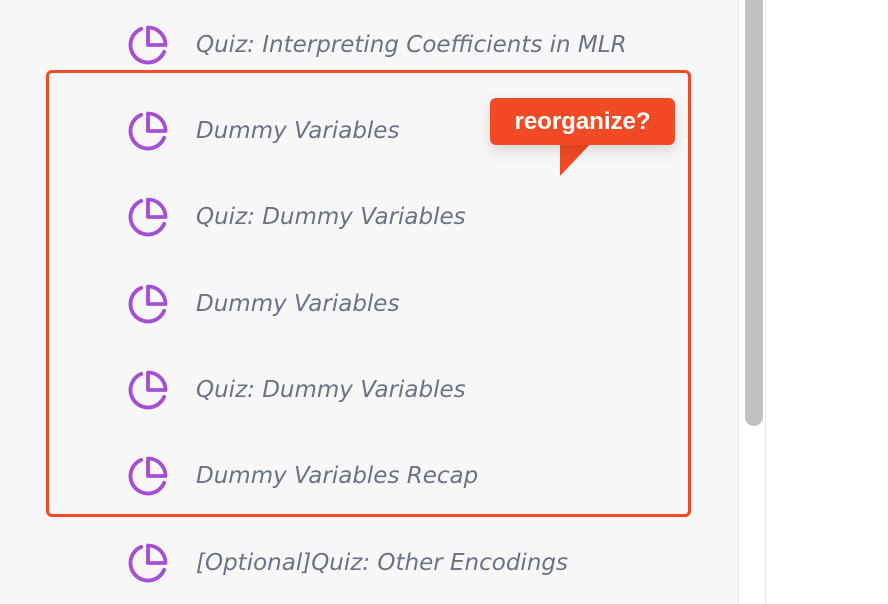 The height and width of the screenshot is (604, 888). I want to click on divider, so click(765, 302).